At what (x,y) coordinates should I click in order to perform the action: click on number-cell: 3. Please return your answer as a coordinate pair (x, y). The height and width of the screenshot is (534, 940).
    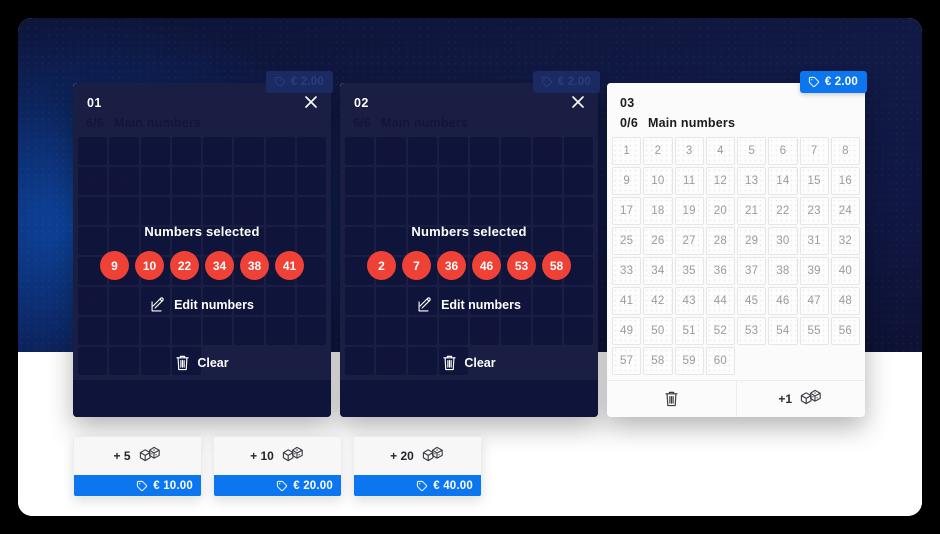
    Looking at the image, I should click on (689, 150).